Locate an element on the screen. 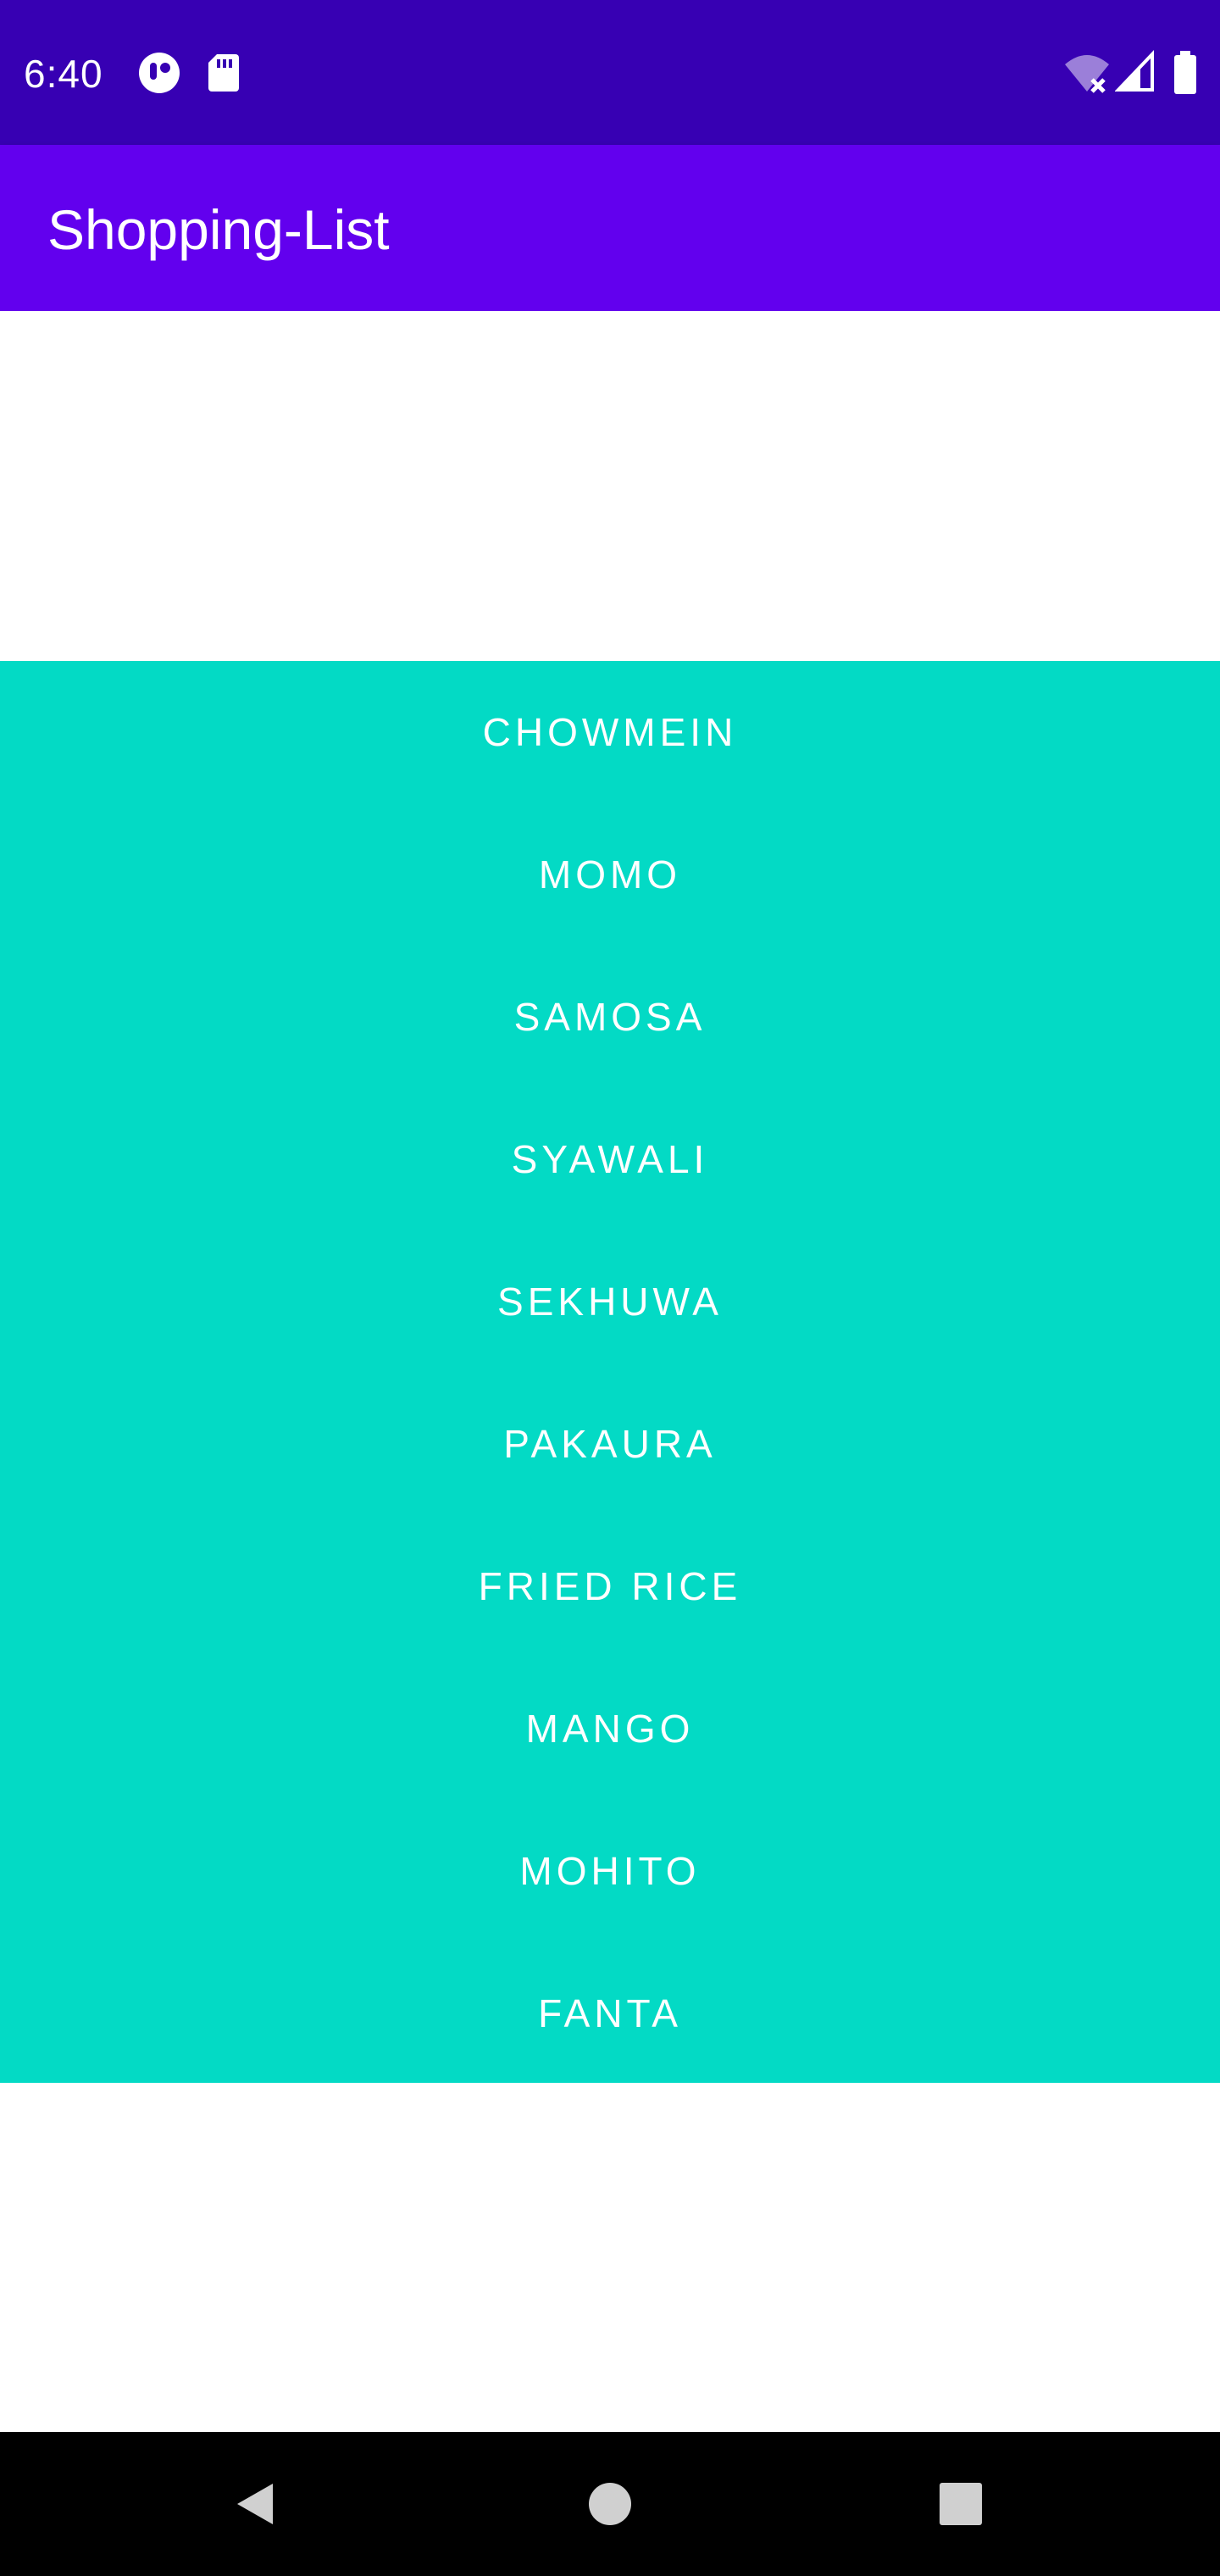 Image resolution: width=1220 pixels, height=2576 pixels. list-item-label: FRIED RICE is located at coordinates (610, 1586).